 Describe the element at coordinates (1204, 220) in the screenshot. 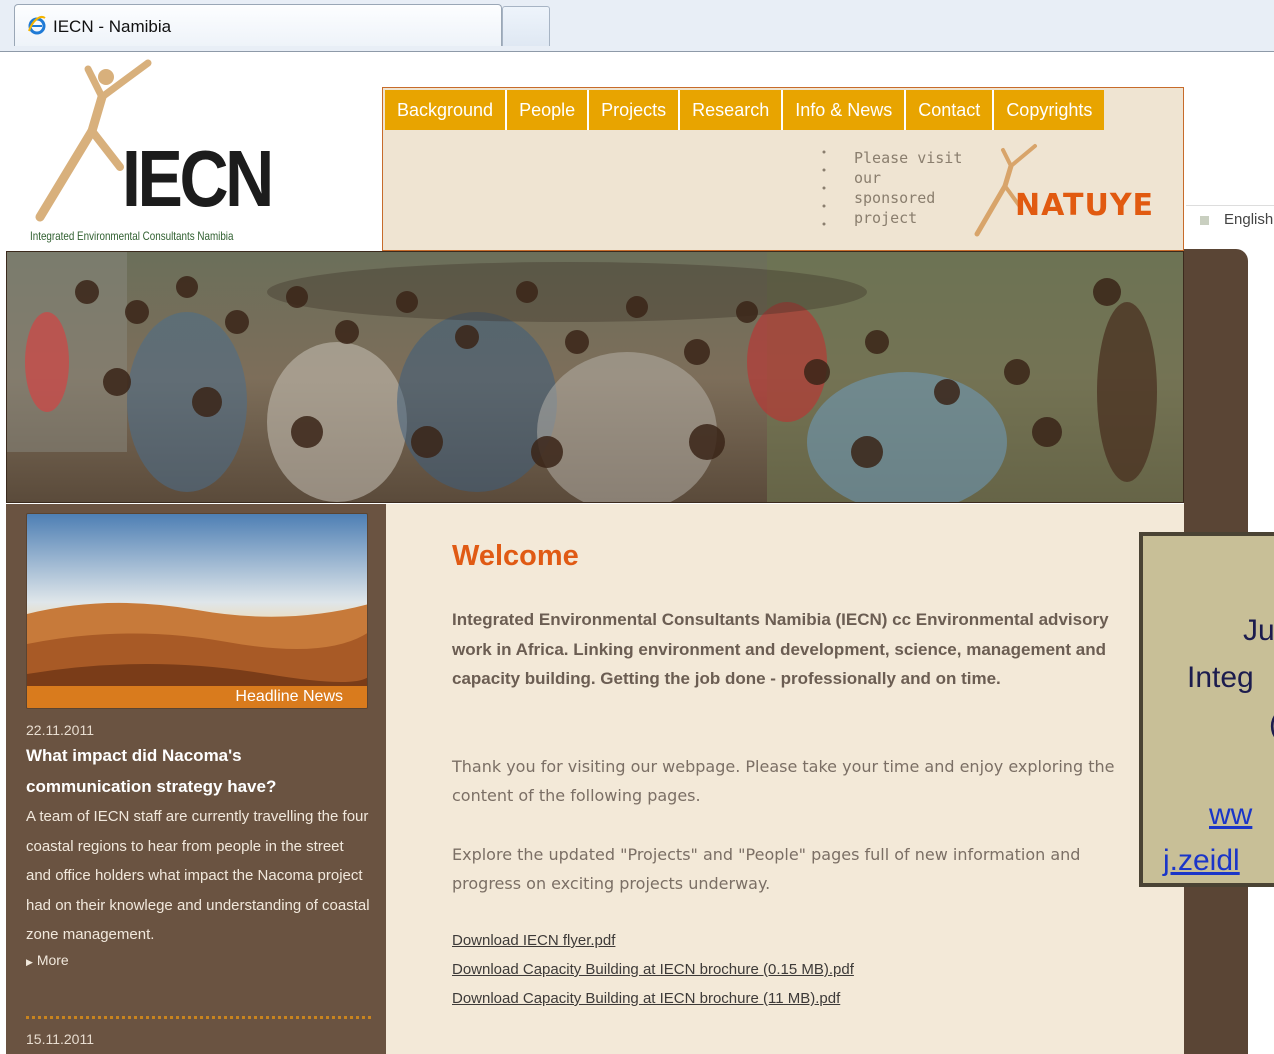

I see `language-square-icon` at that location.